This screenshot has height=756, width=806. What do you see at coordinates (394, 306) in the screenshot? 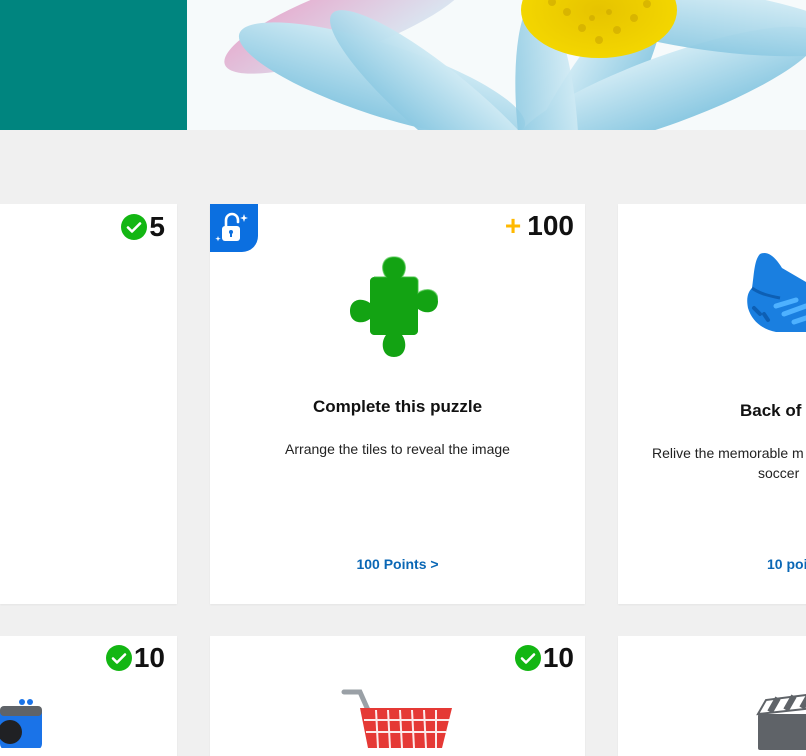
I see `puzzle-piece-icon` at bounding box center [394, 306].